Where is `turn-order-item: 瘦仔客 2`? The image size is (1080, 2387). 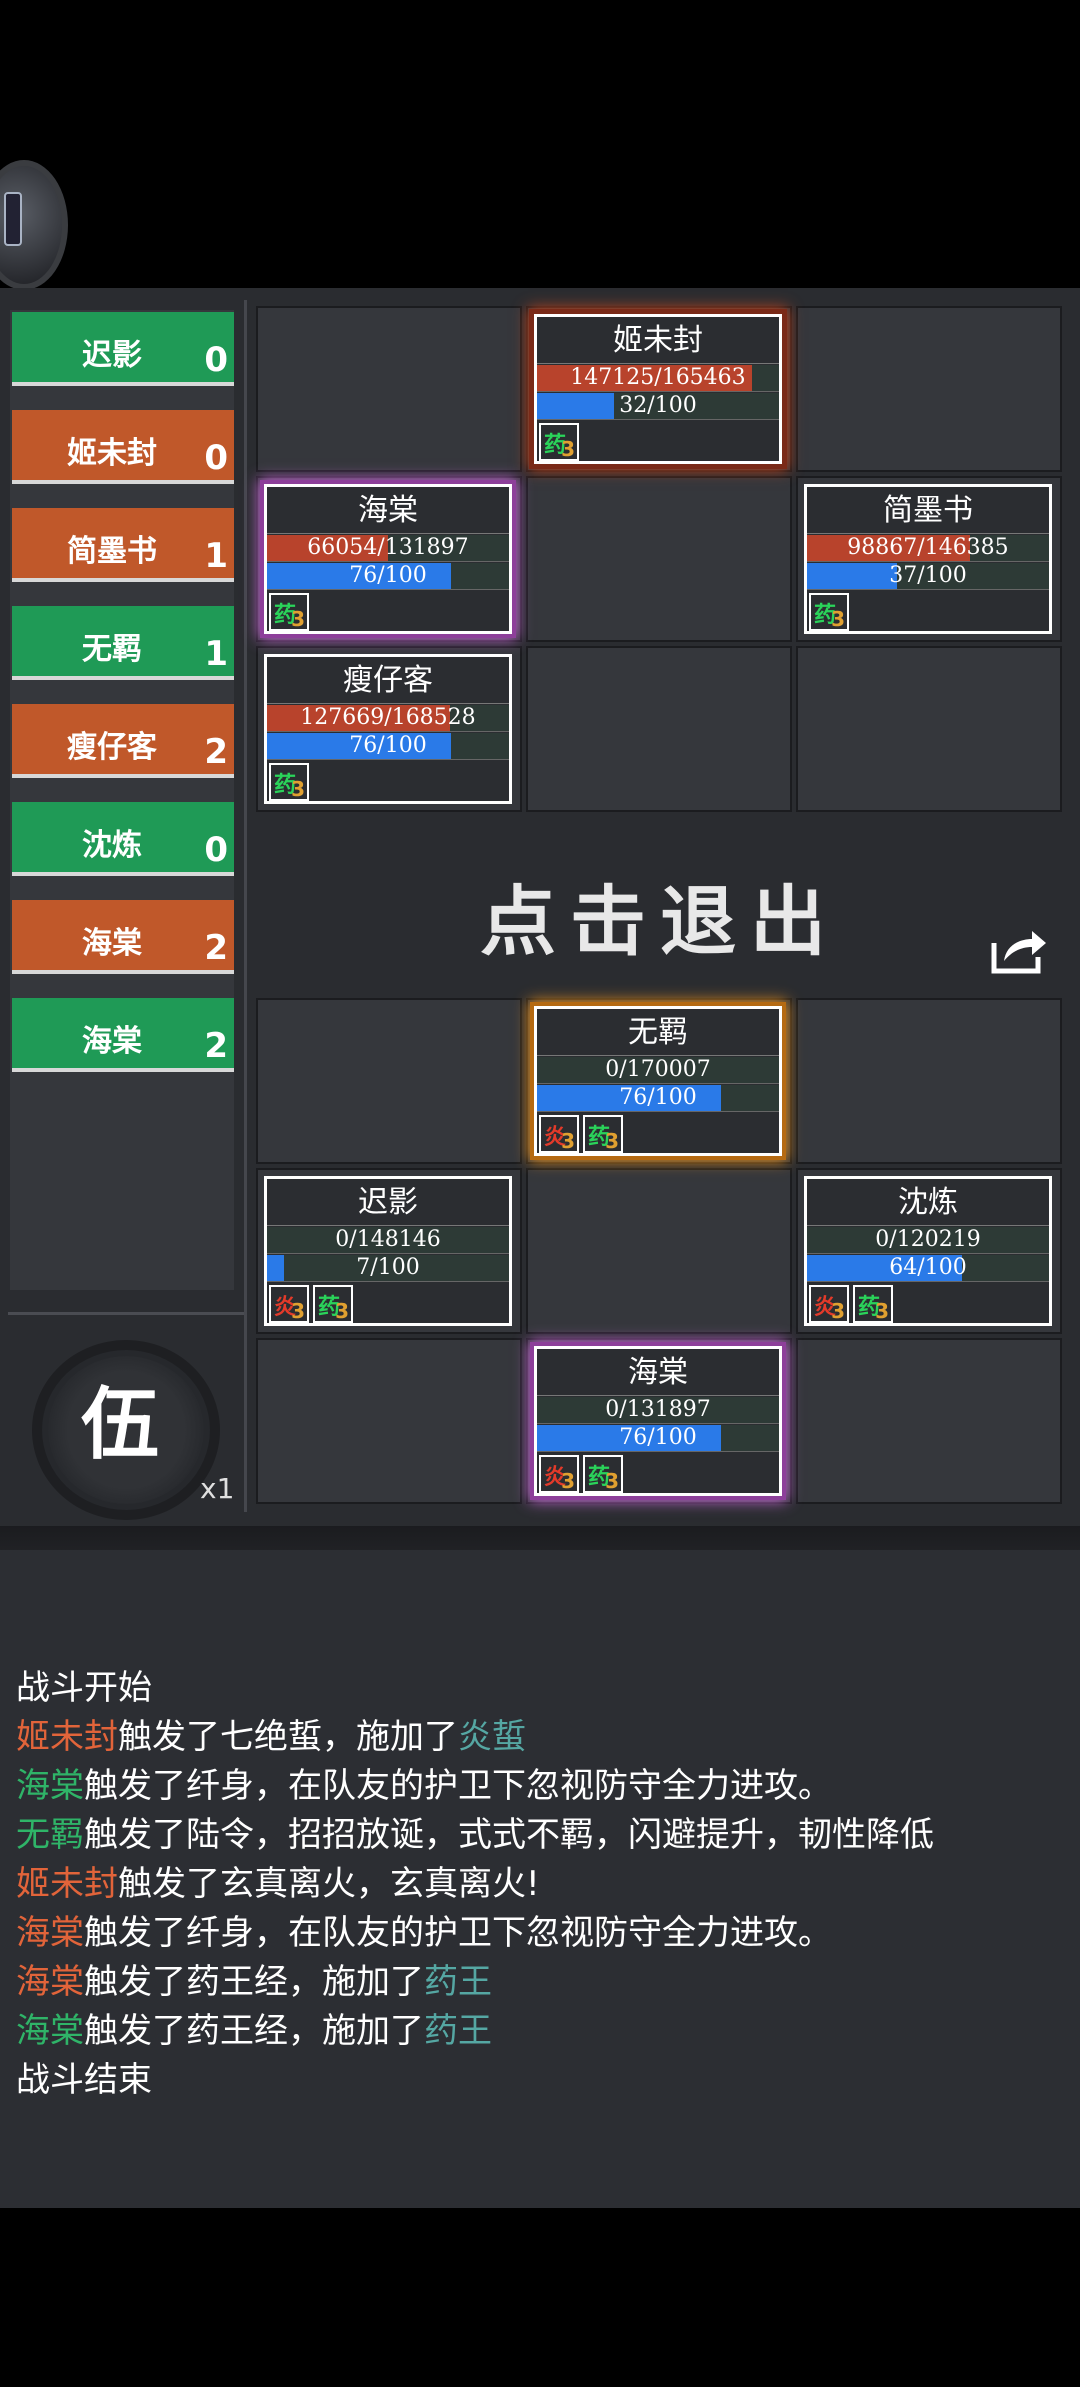
turn-order-item: 瘦仔客 2 is located at coordinates (123, 741).